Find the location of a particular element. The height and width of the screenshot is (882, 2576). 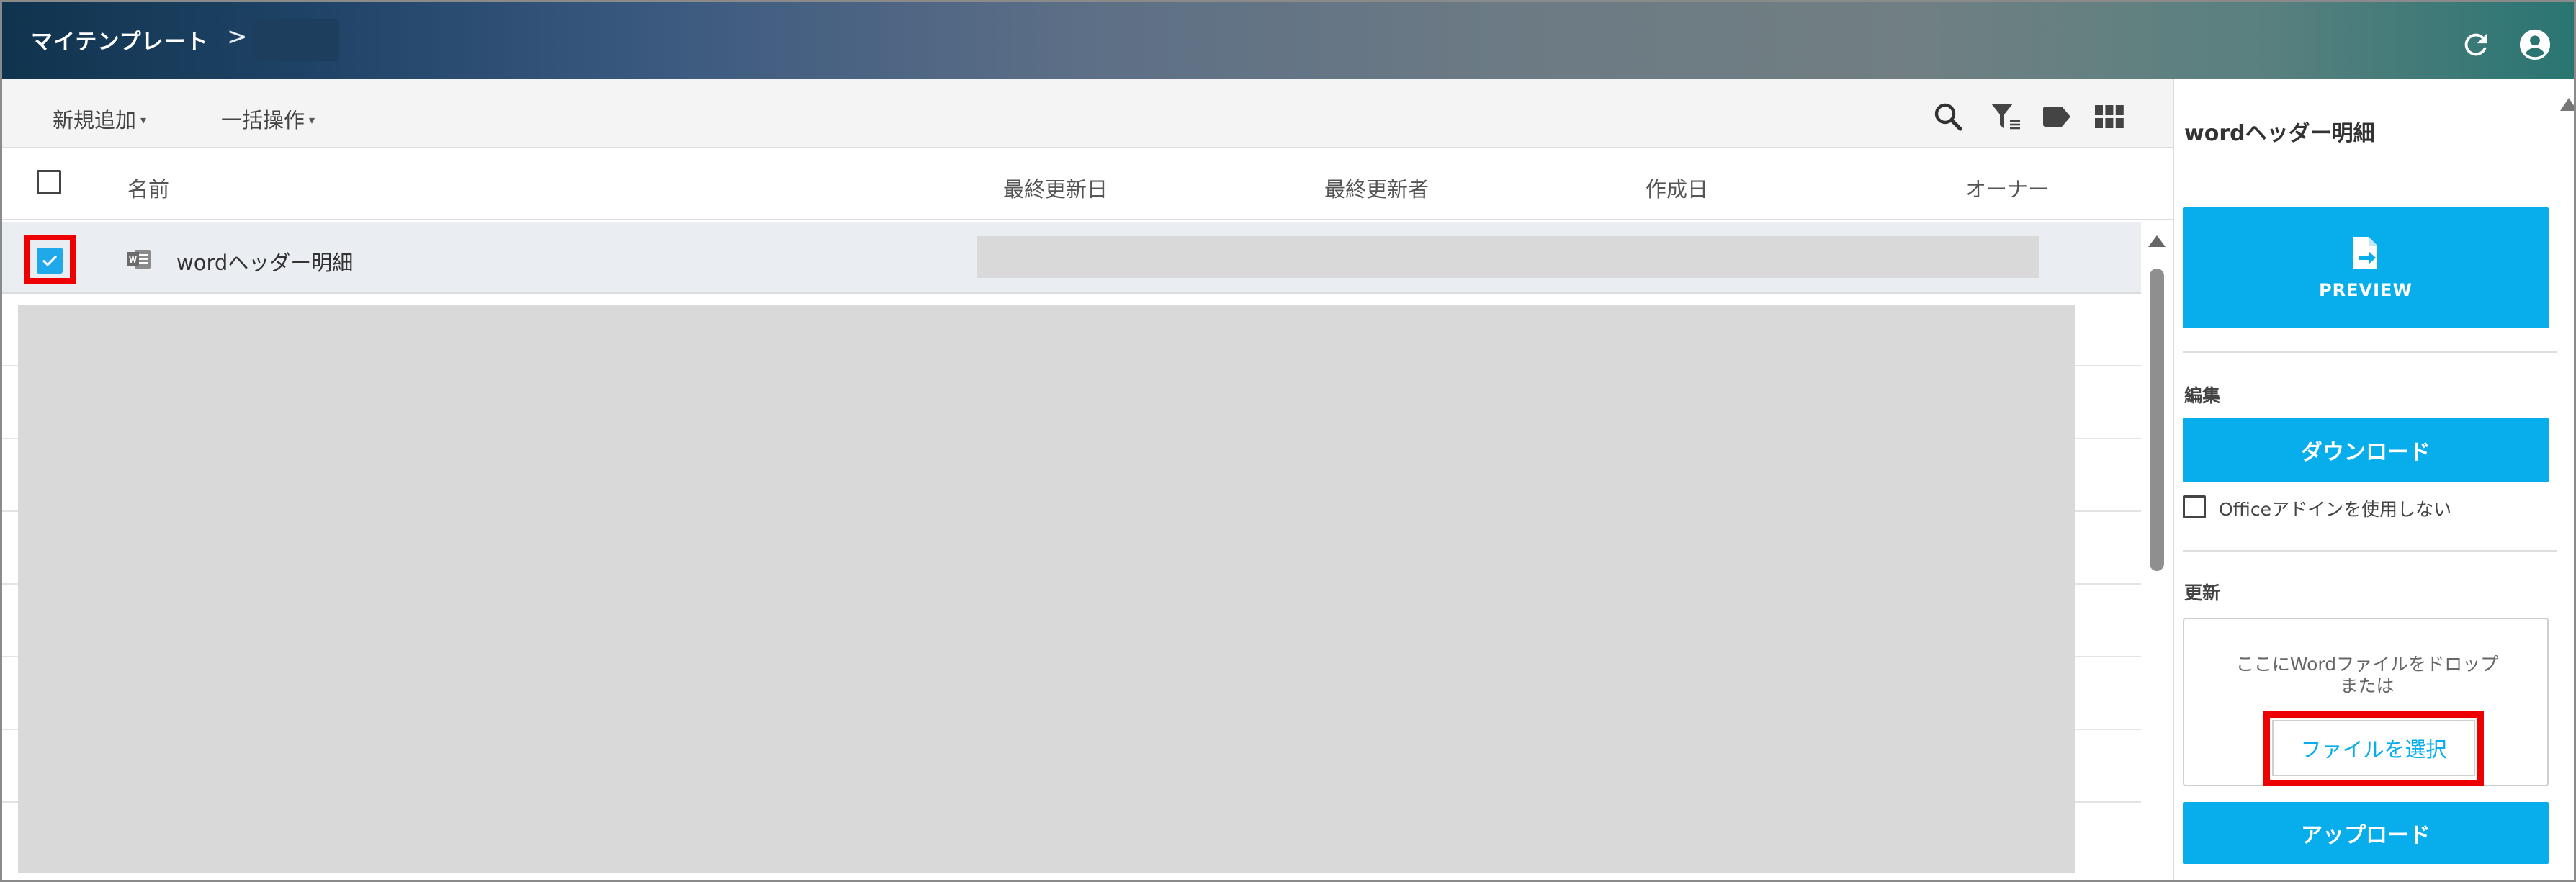

column-header-created: 作成日 is located at coordinates (1677, 188).